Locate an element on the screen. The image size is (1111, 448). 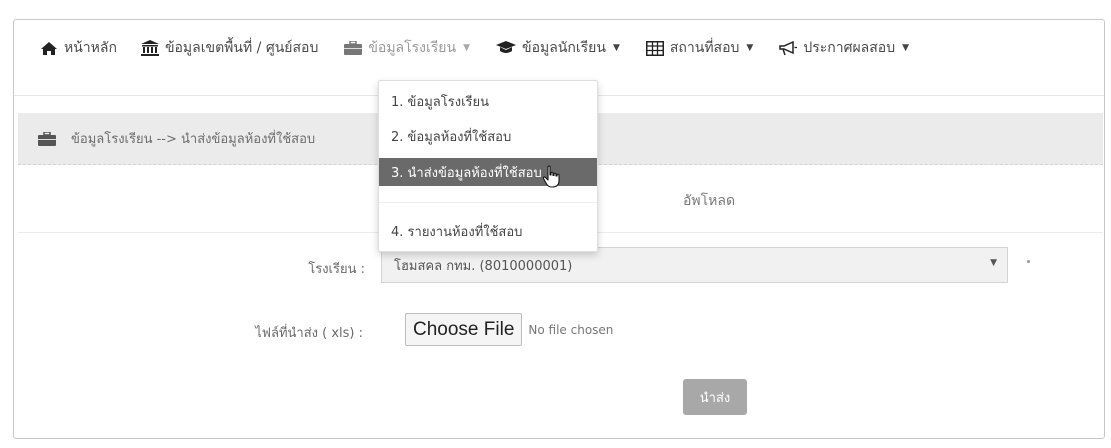
nav-student-info: ข้อมูลนักเรียน ▼ is located at coordinates (558, 48).